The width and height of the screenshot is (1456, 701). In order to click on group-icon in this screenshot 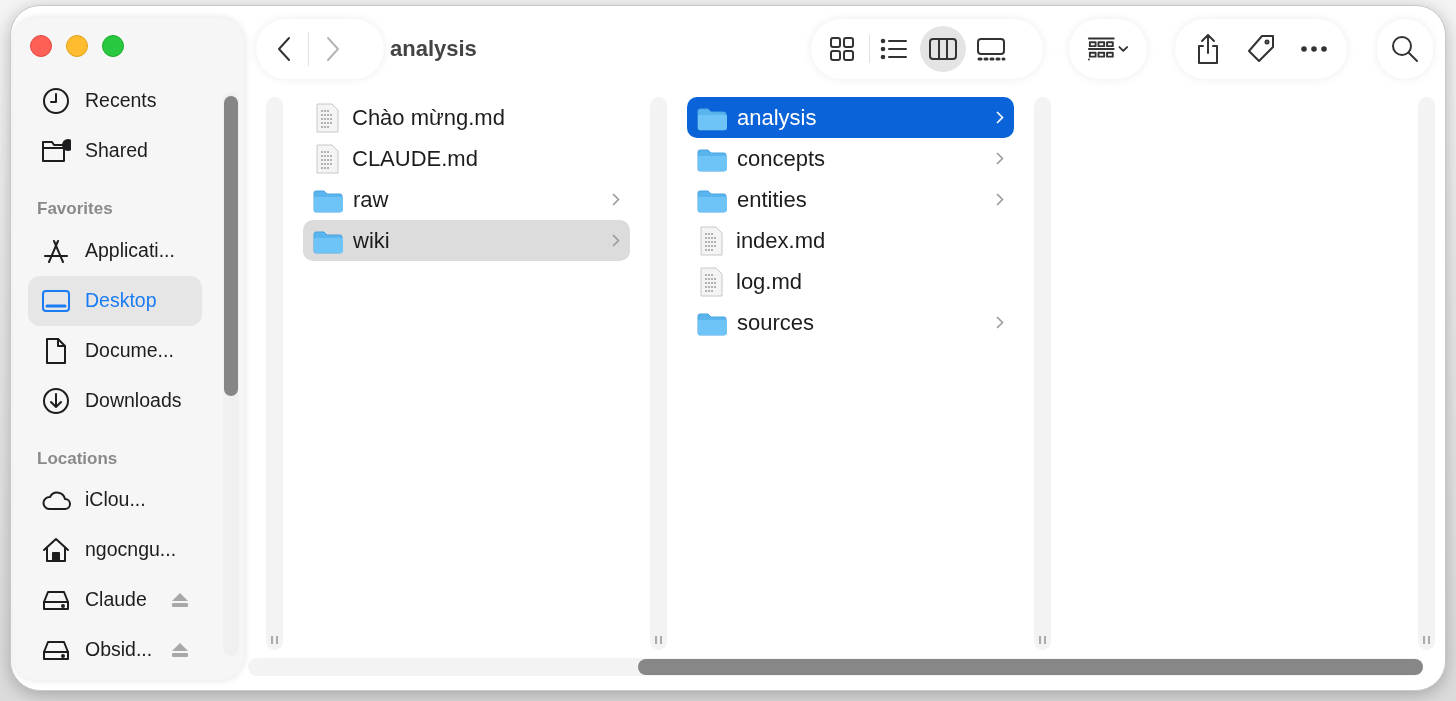, I will do `click(1108, 48)`.